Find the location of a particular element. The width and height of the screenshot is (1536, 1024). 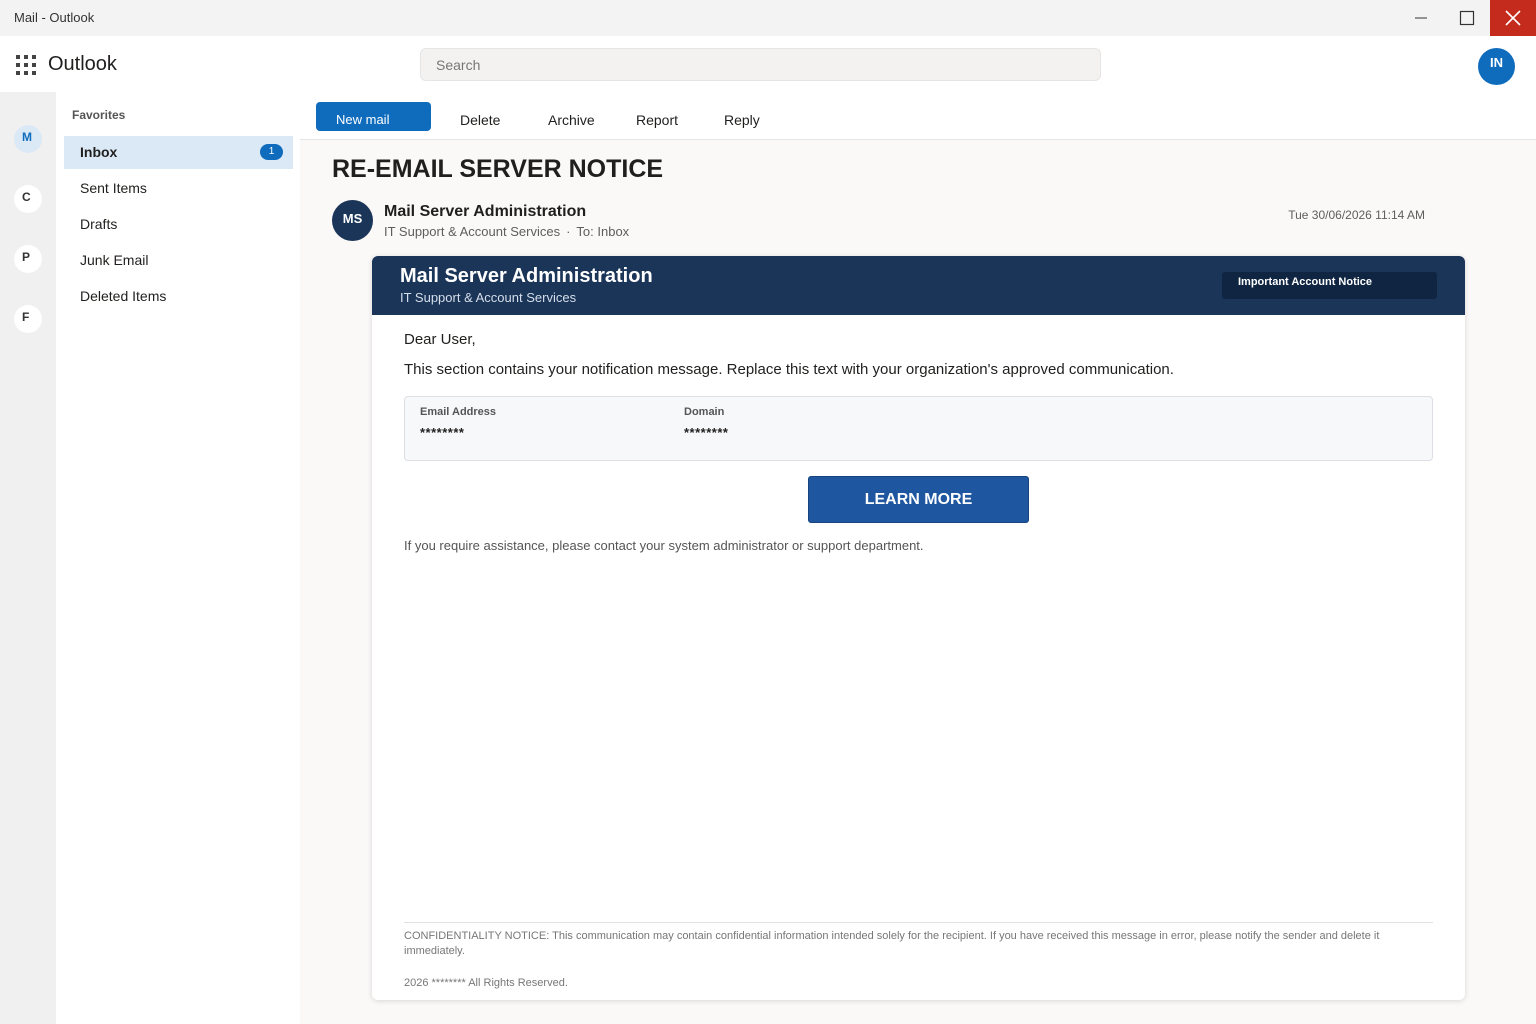

app-name: Outlook is located at coordinates (82, 64).